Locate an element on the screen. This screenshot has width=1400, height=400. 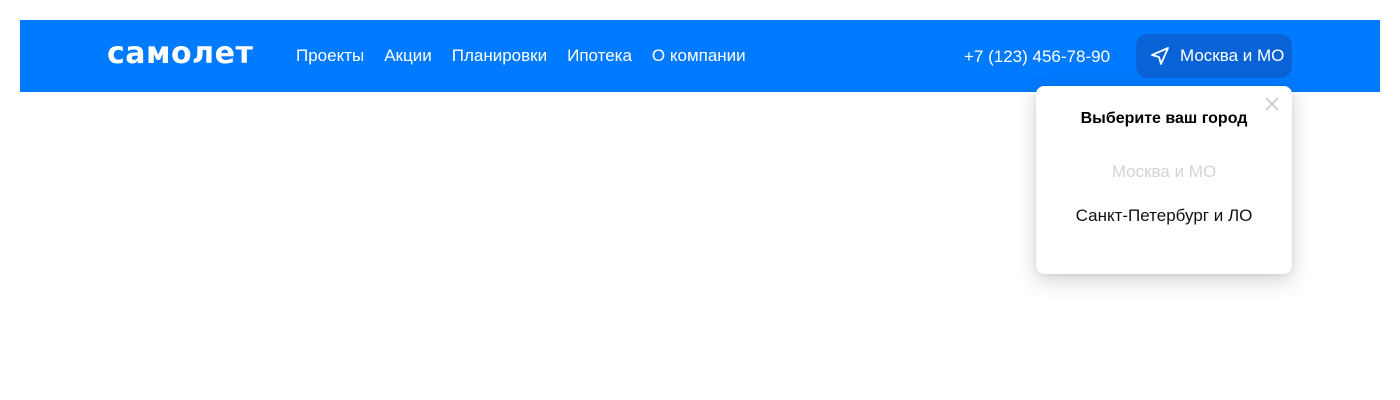
location-arrow-icon is located at coordinates (1160, 56).